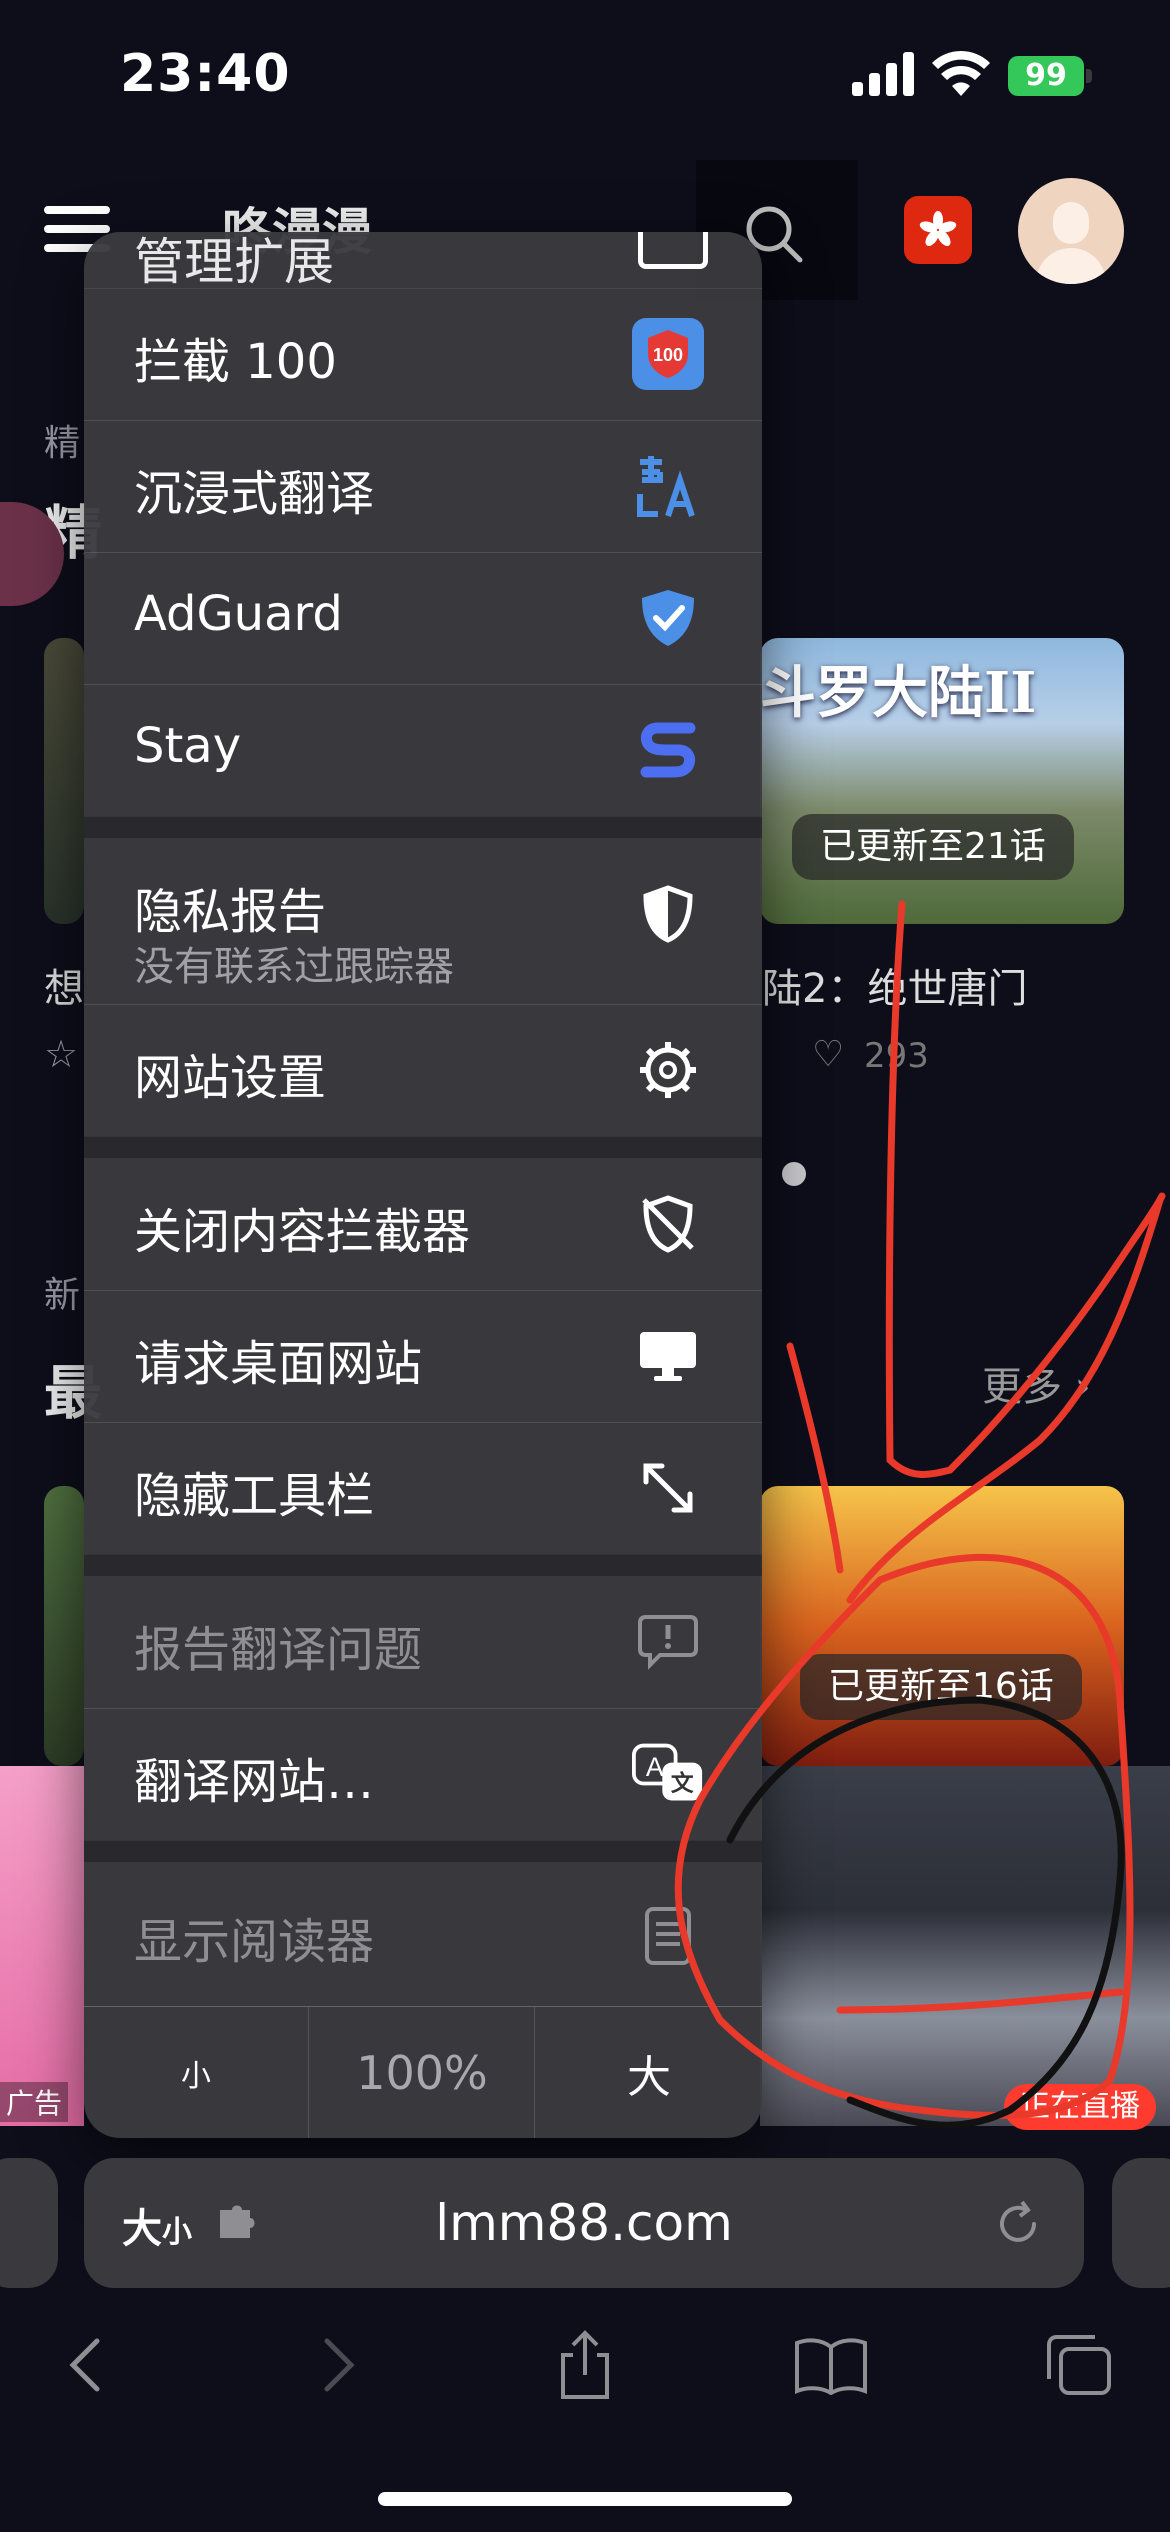  I want to click on menu-item-immersive-translate: 沉浸式翻译, so click(423, 486).